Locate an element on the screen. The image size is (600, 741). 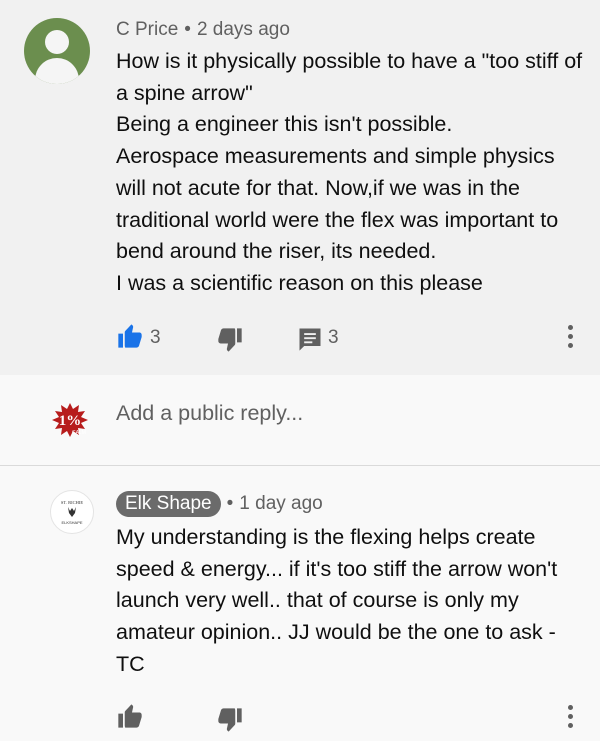
comment-actions: 3 3 is located at coordinates (300, 338).